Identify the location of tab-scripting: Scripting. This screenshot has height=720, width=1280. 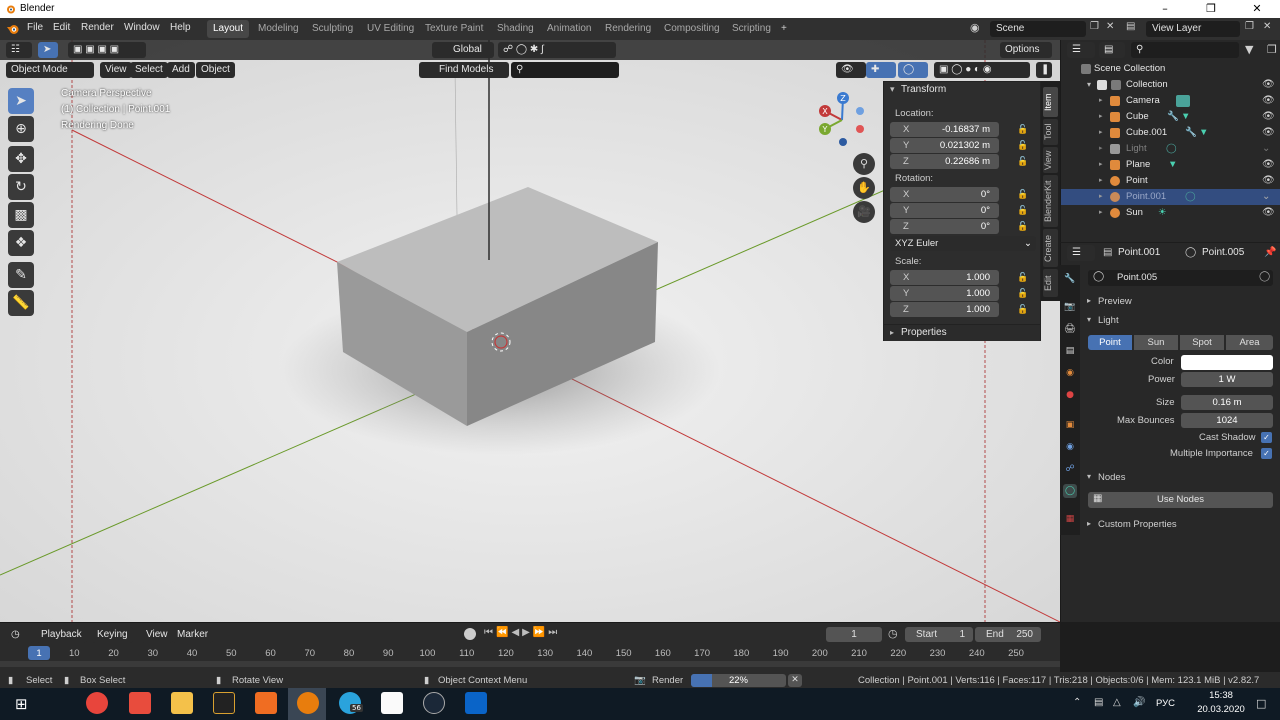
(751, 29).